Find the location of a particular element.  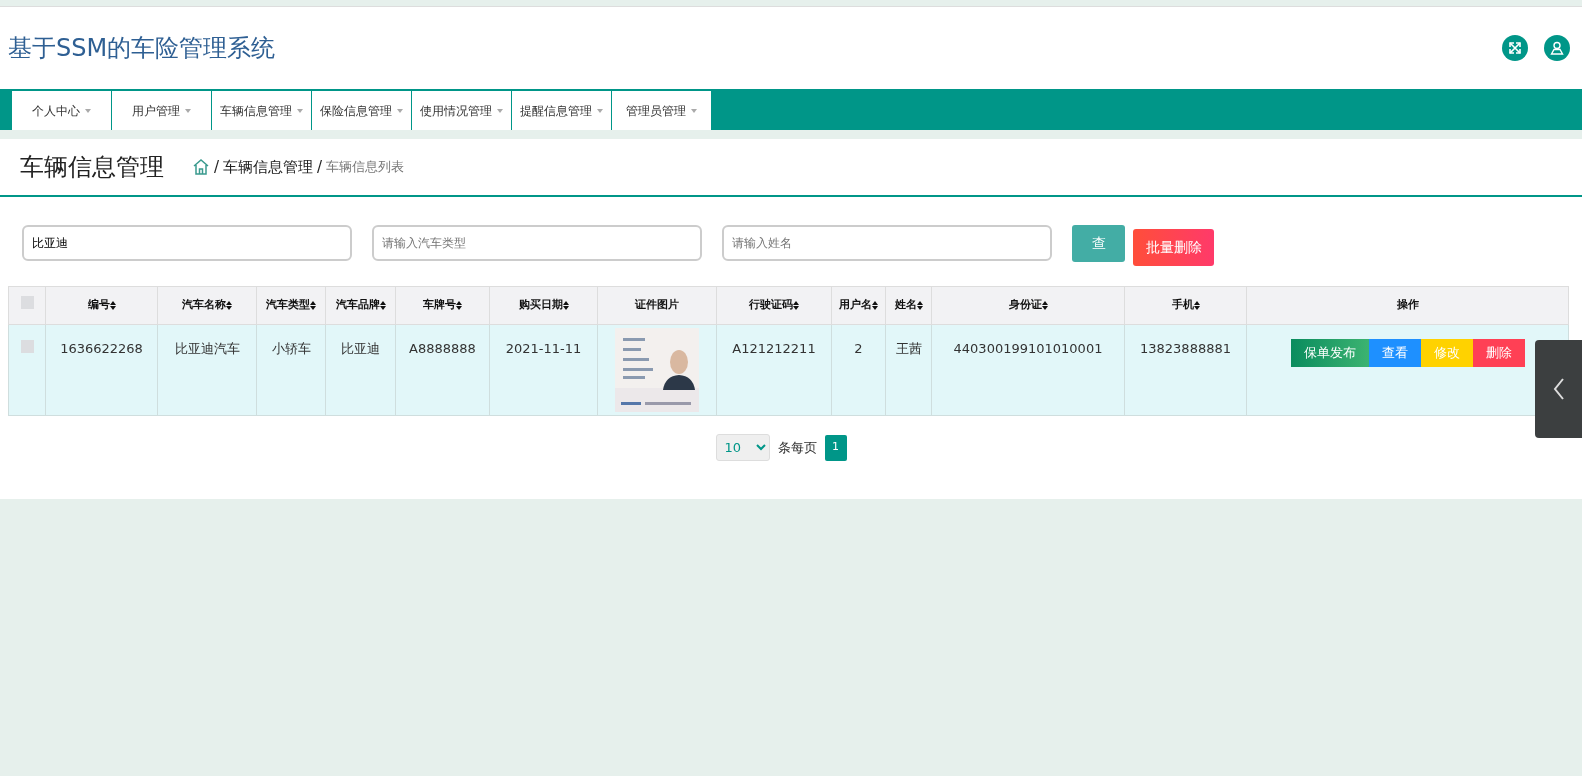

search-field: 请输入姓名 is located at coordinates (887, 243).